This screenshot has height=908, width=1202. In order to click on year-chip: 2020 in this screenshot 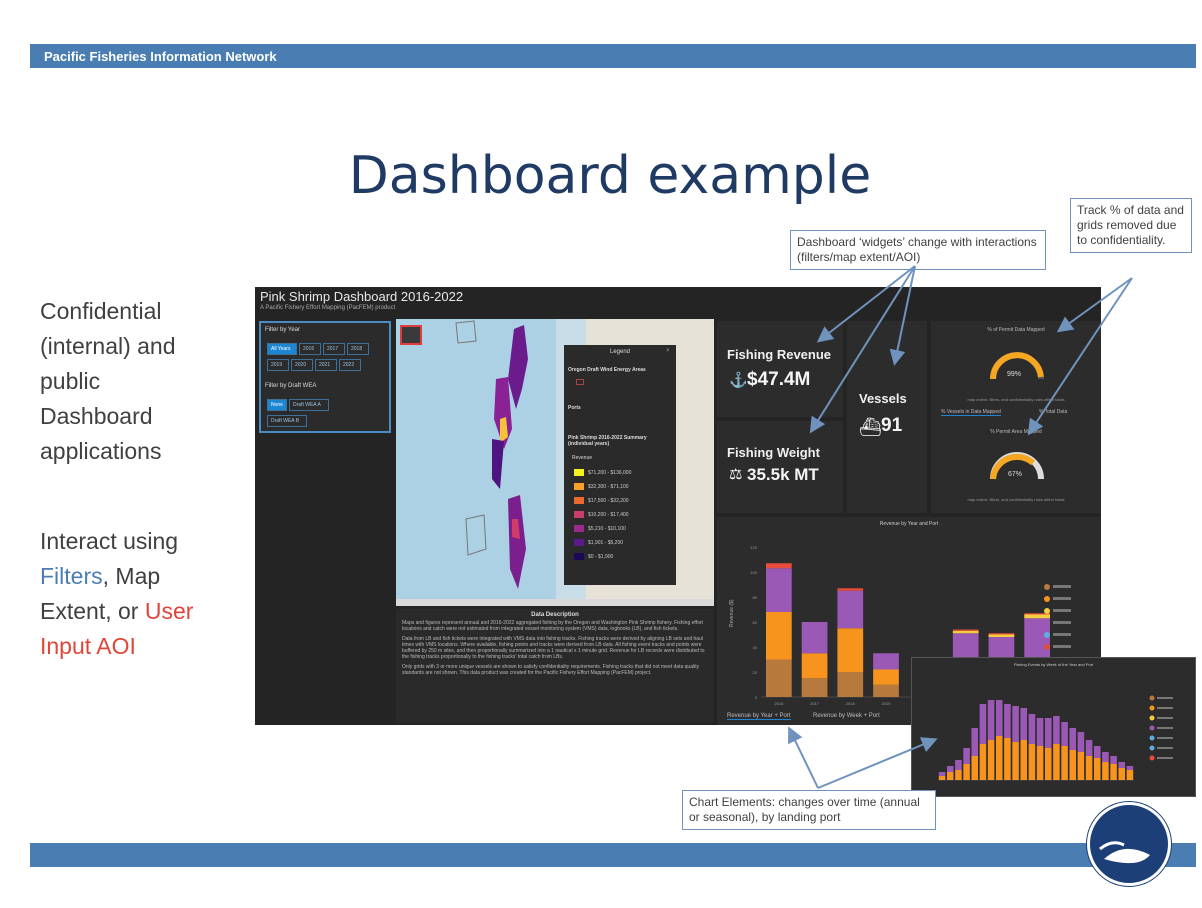, I will do `click(302, 365)`.